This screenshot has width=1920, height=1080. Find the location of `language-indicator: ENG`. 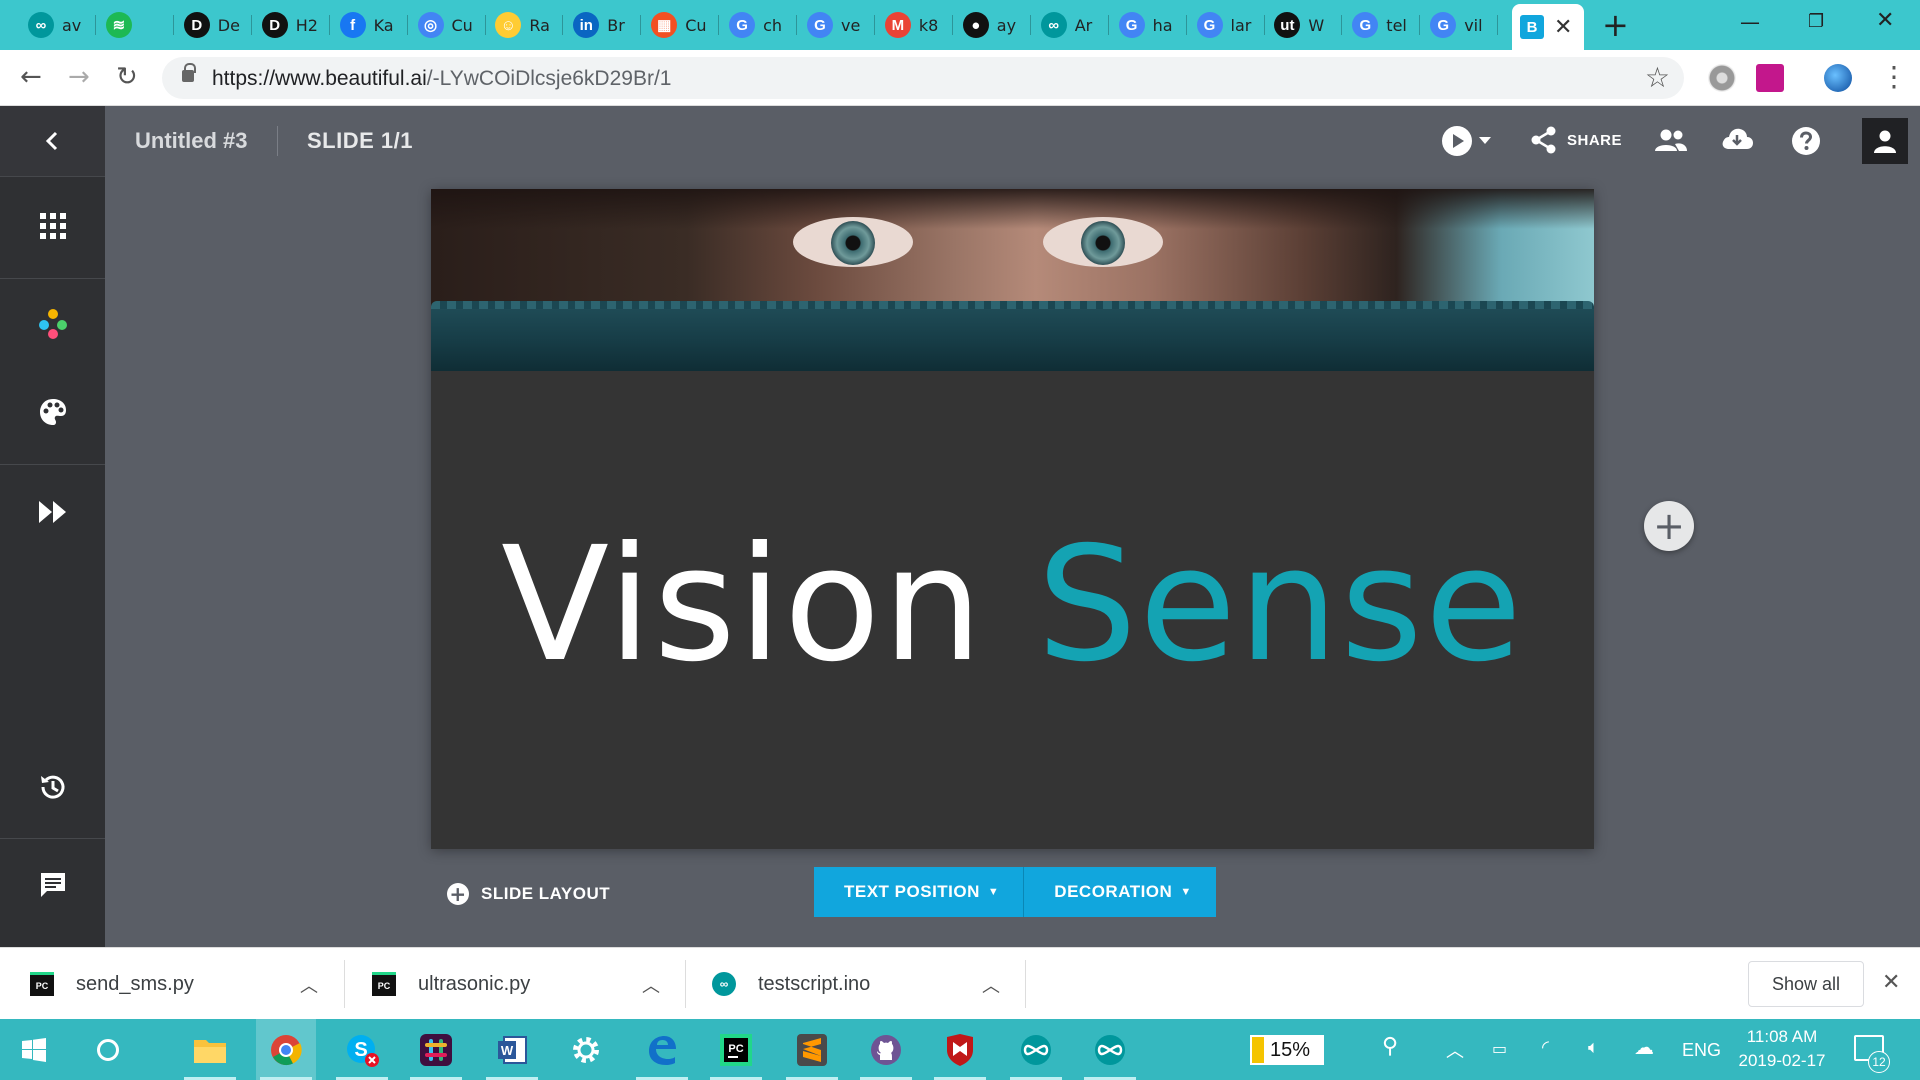

language-indicator: ENG is located at coordinates (1701, 1050).